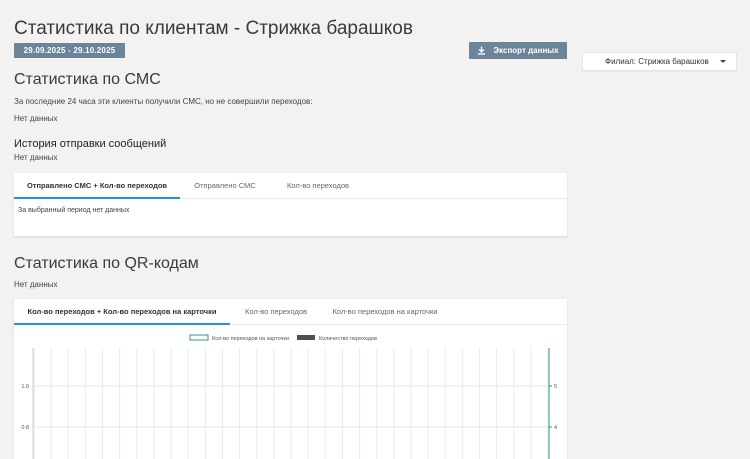 The image size is (750, 459). I want to click on legend-swatch-card-transitions, so click(199, 337).